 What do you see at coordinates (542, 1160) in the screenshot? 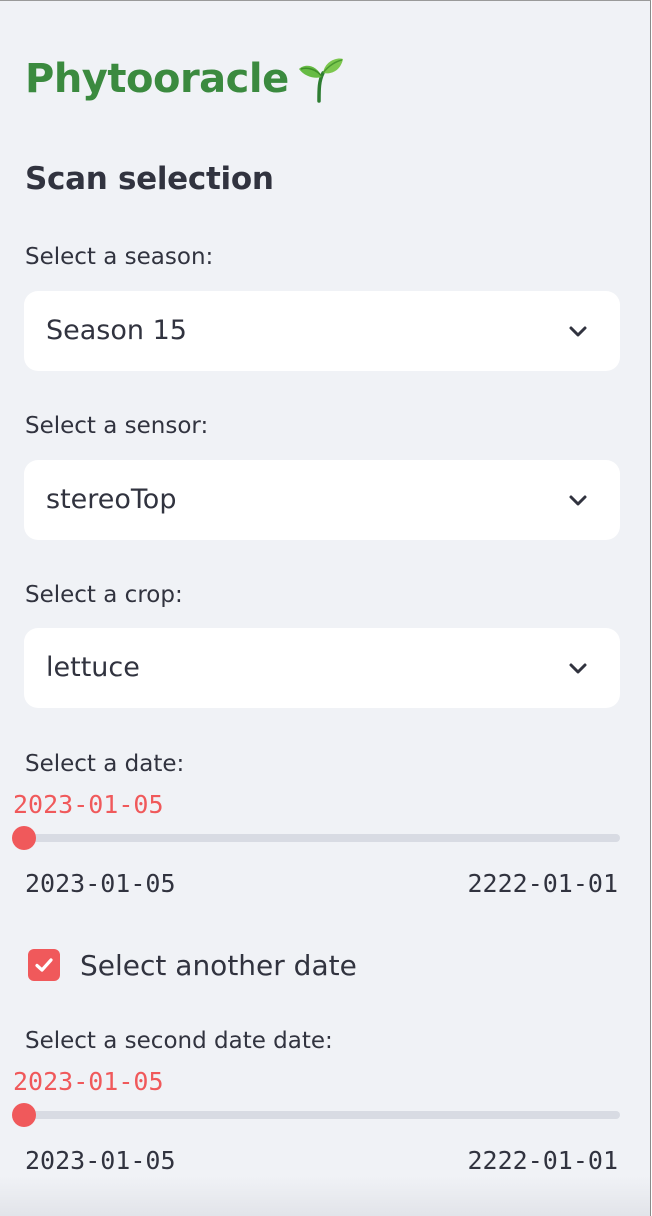
I see `second-date-slider-max: 2222-01-01` at bounding box center [542, 1160].